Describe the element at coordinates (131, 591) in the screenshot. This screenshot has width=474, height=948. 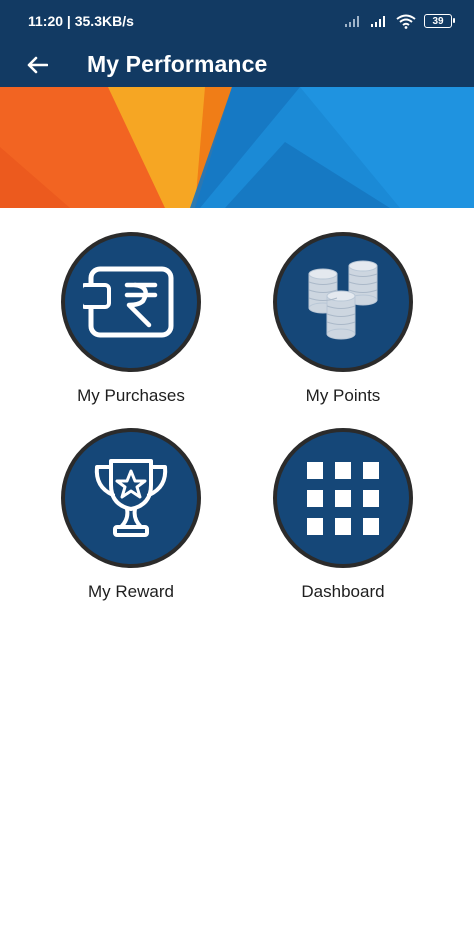
I see `menu-item-label: My Reward` at that location.